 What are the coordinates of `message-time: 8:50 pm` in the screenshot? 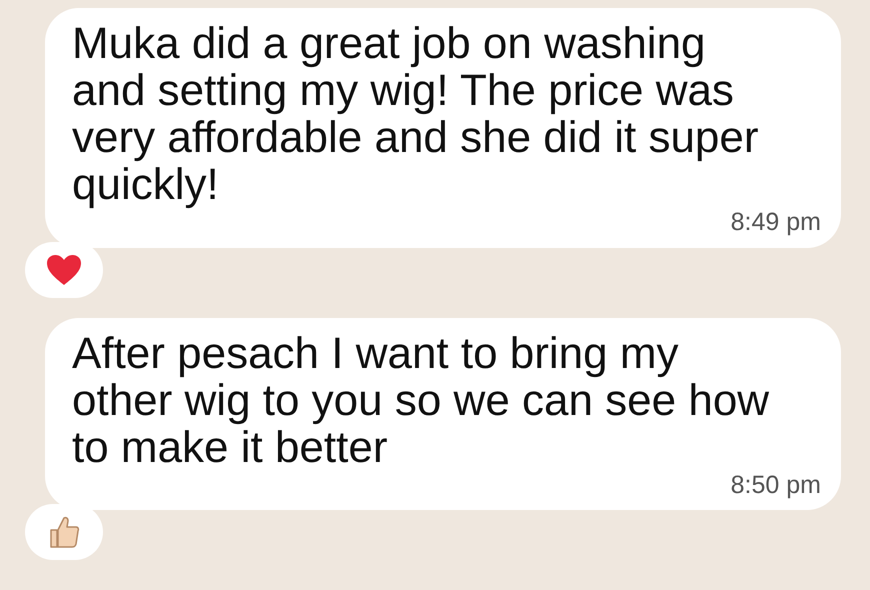 It's located at (775, 485).